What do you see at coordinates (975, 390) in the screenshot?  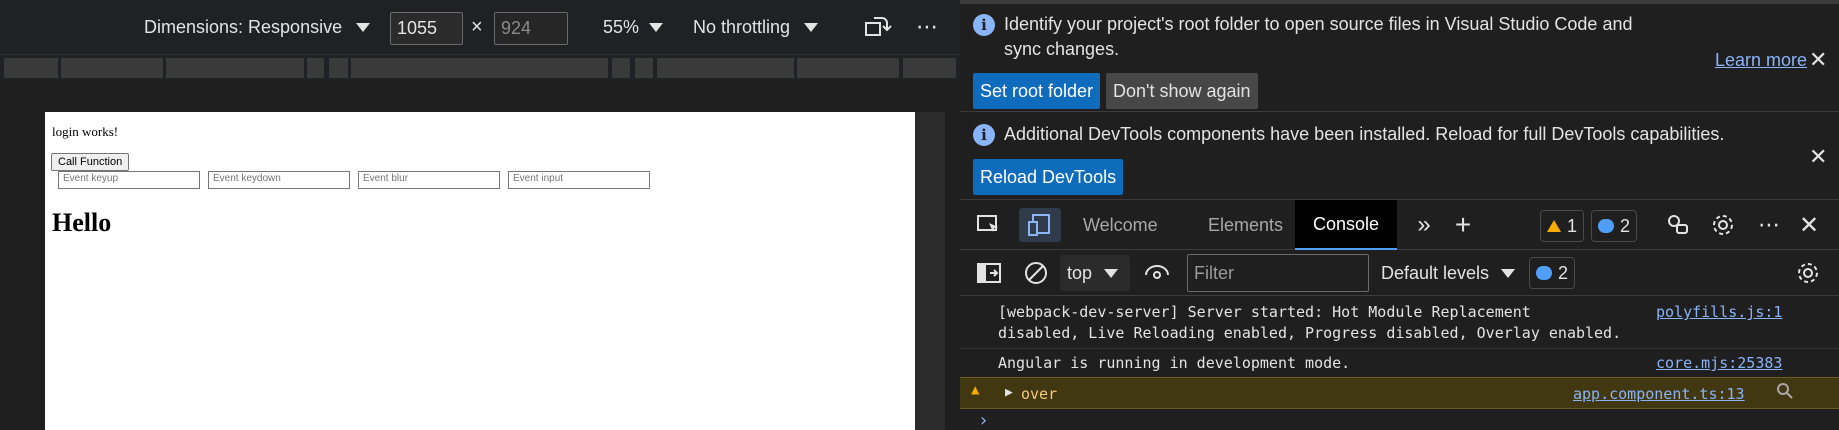 I see `warning-icon: ▲` at bounding box center [975, 390].